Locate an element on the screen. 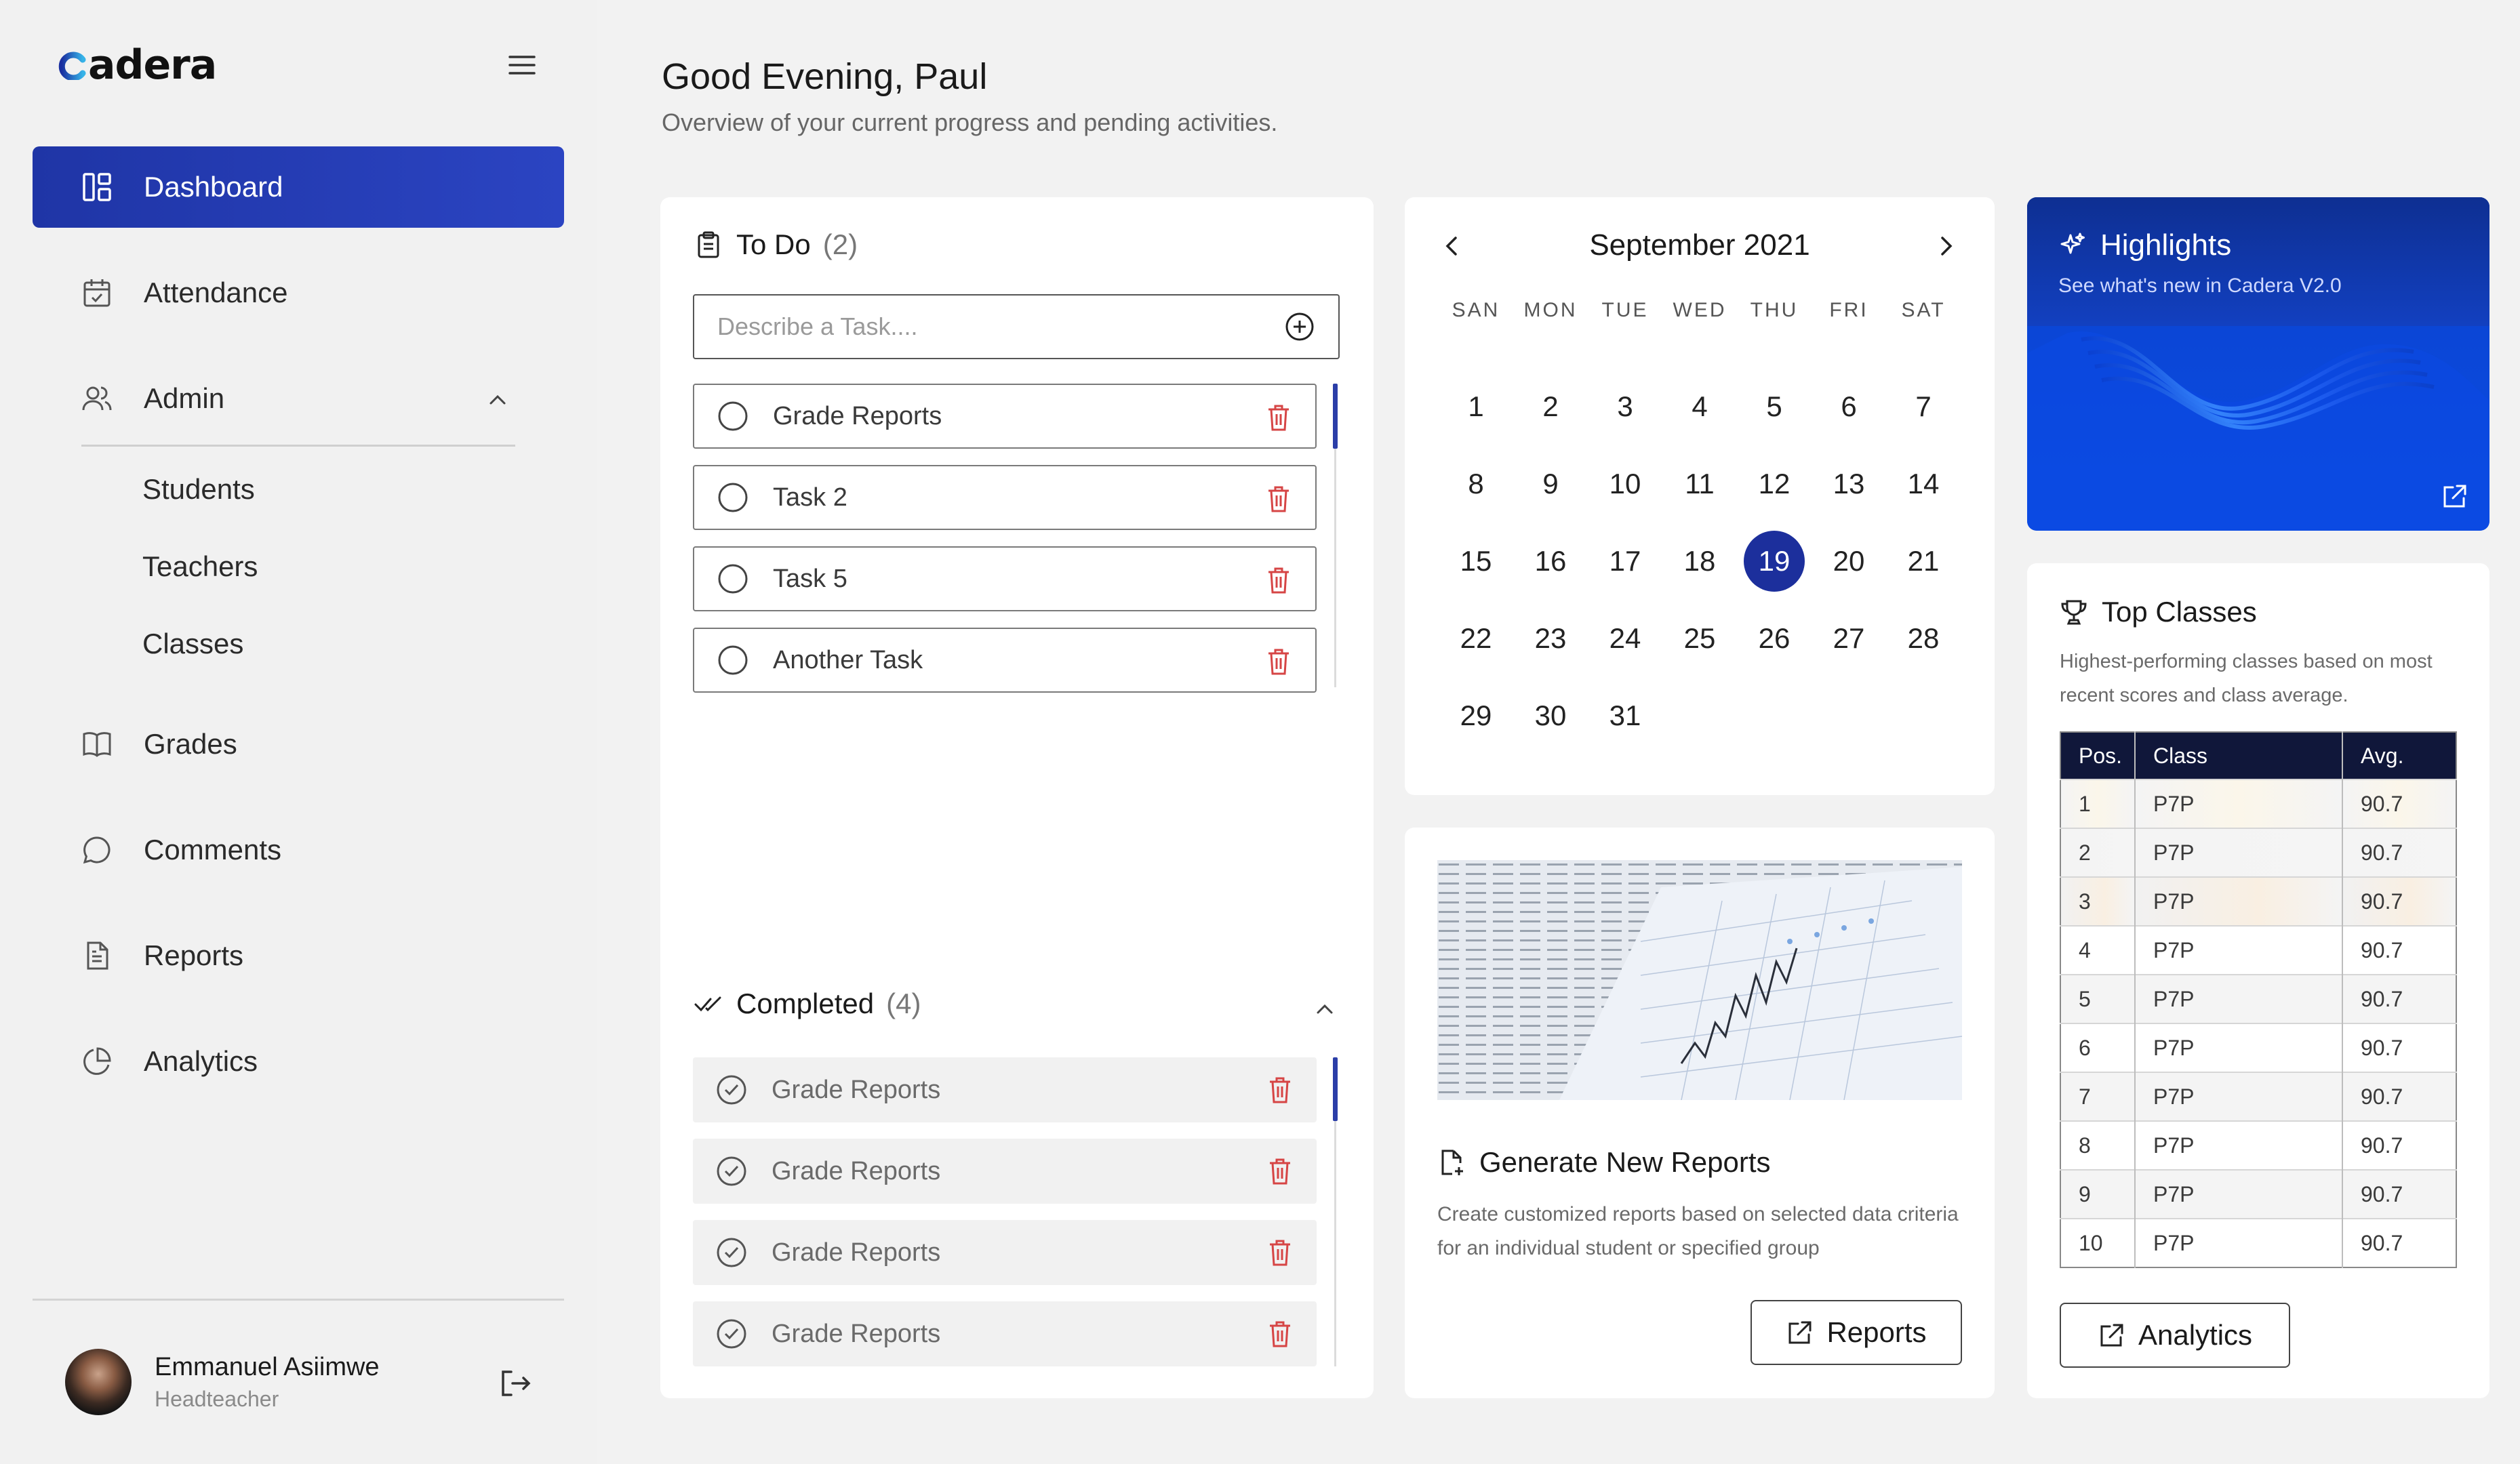 The height and width of the screenshot is (1464, 2520). table-row: 5 P7P 90.7 is located at coordinates (2258, 999).